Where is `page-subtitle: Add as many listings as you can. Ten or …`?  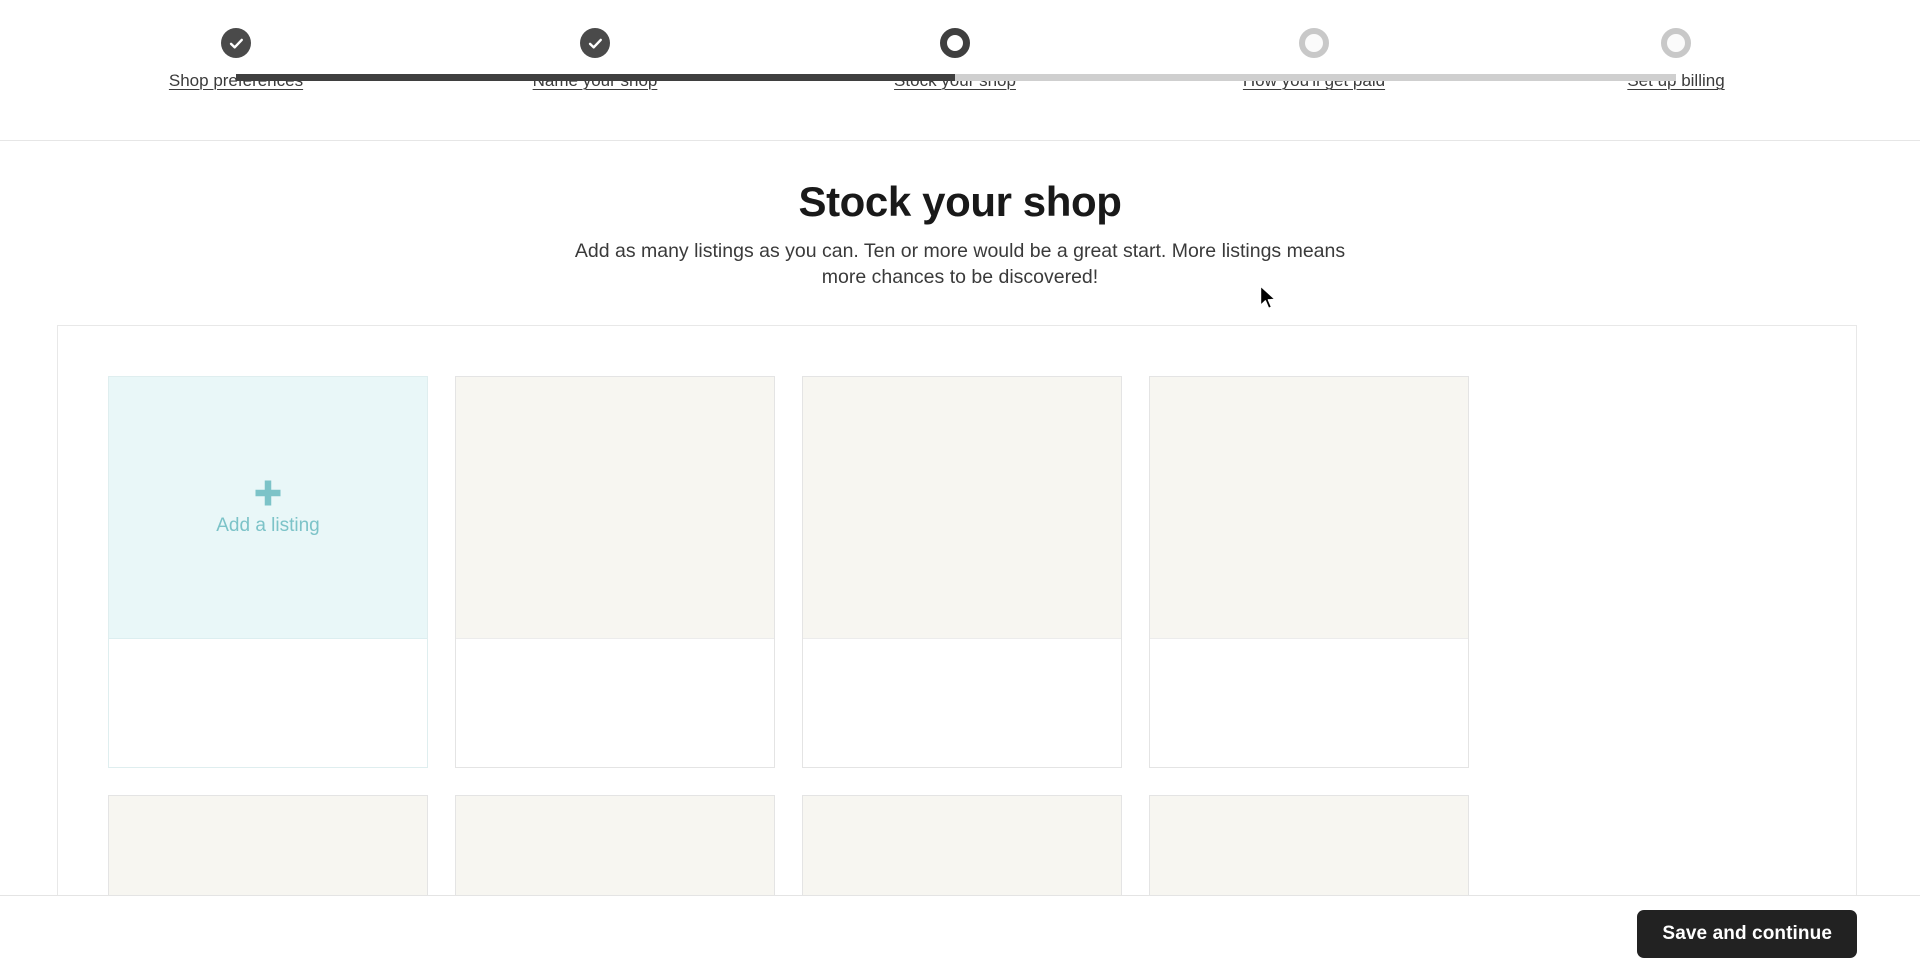
page-subtitle: Add as many listings as you can. Ten or … is located at coordinates (960, 264).